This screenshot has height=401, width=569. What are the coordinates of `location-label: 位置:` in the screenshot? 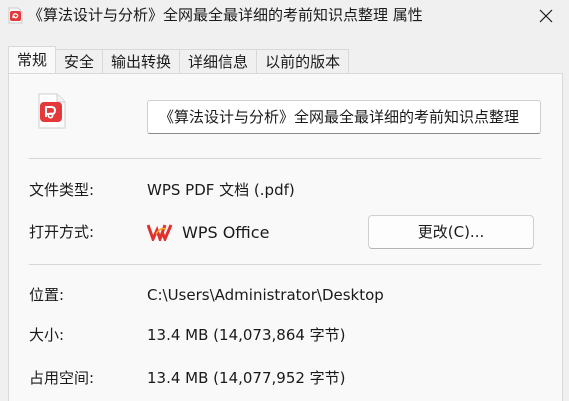 It's located at (47, 295).